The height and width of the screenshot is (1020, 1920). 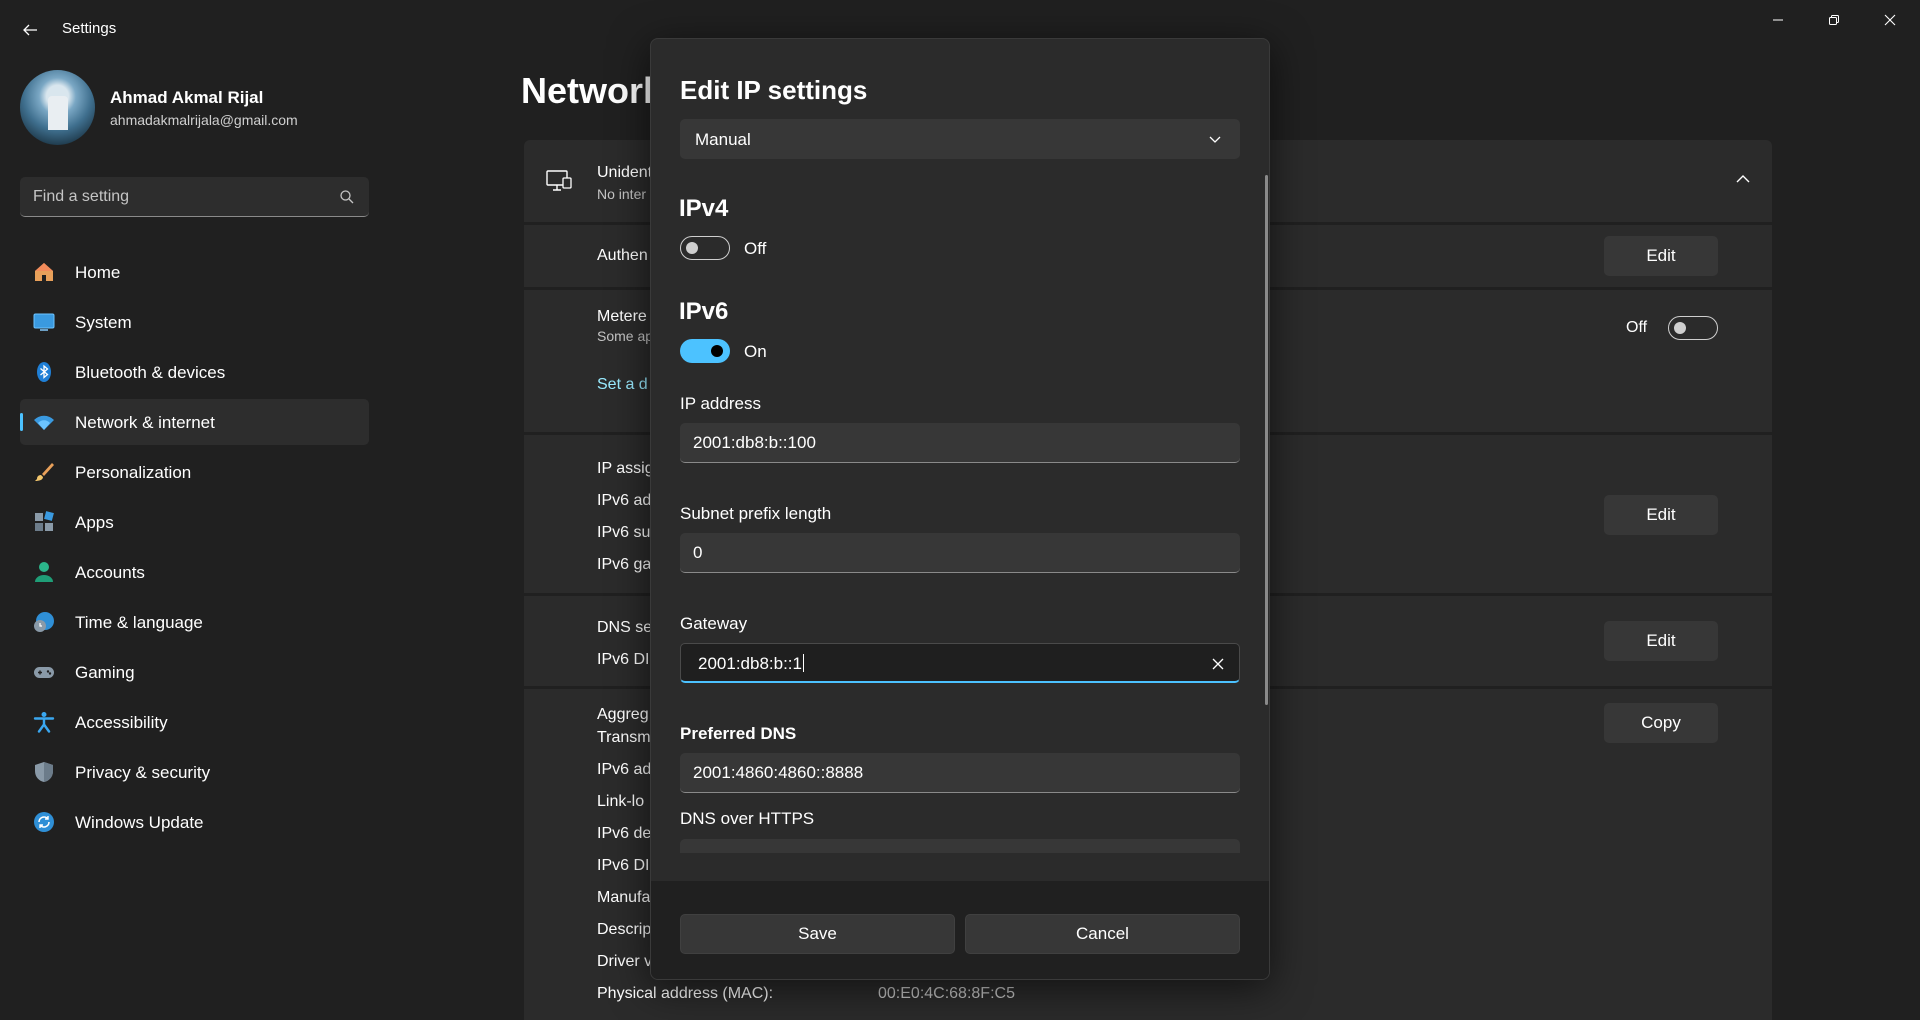 I want to click on property-row: Manufa, so click(x=624, y=897).